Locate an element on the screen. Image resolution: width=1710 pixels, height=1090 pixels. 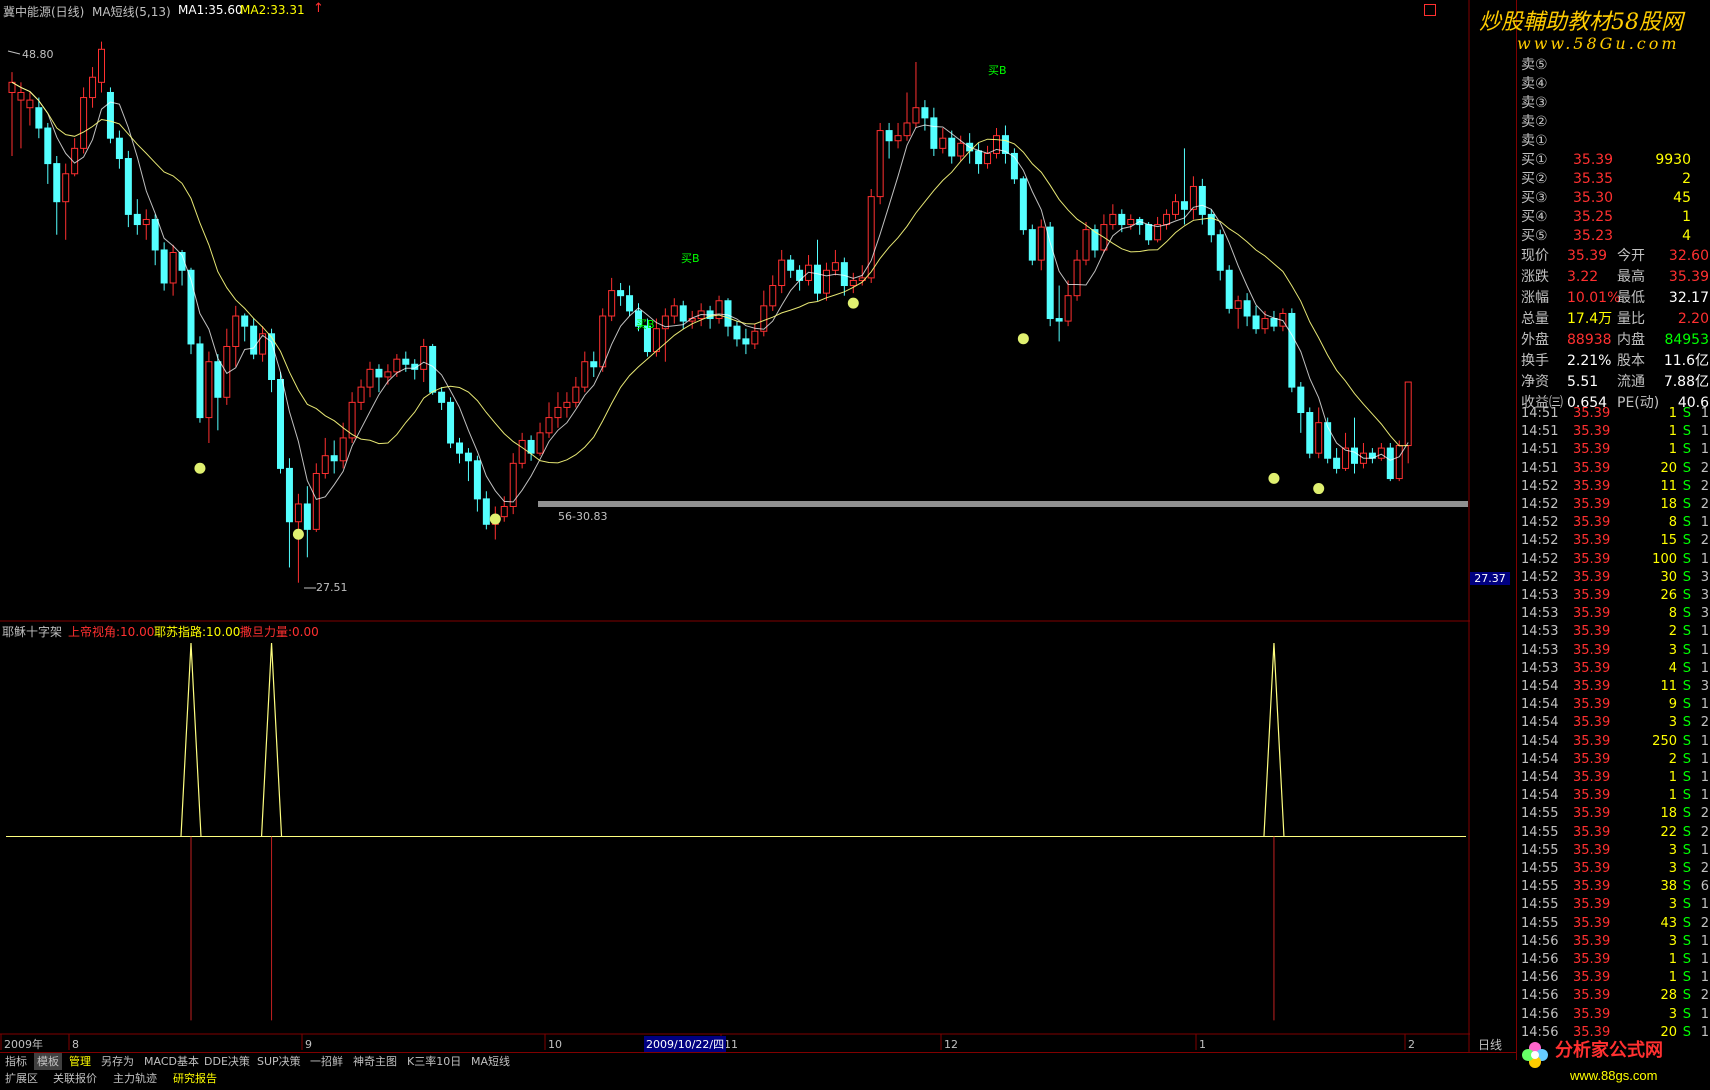
tick-vol: 250 is located at coordinates (1664, 741).